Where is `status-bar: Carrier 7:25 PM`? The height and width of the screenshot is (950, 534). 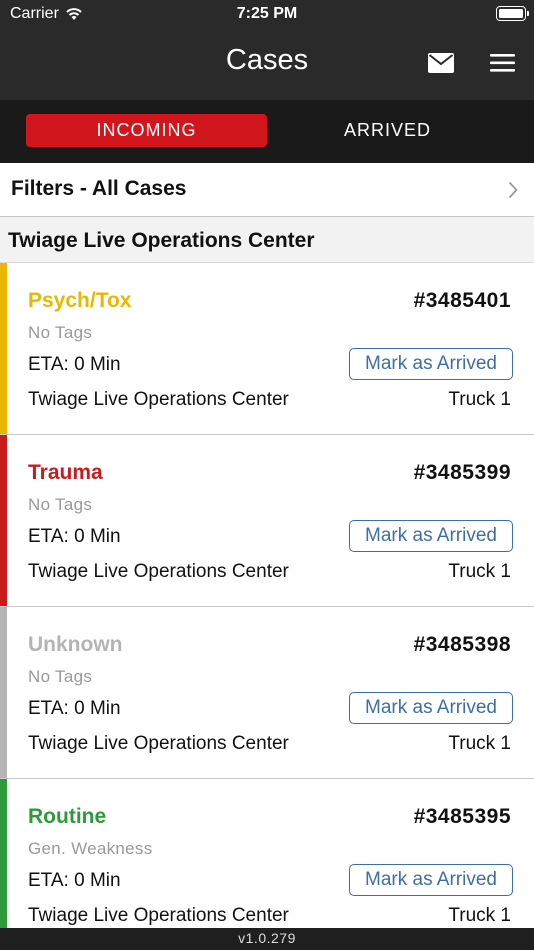 status-bar: Carrier 7:25 PM is located at coordinates (267, 15).